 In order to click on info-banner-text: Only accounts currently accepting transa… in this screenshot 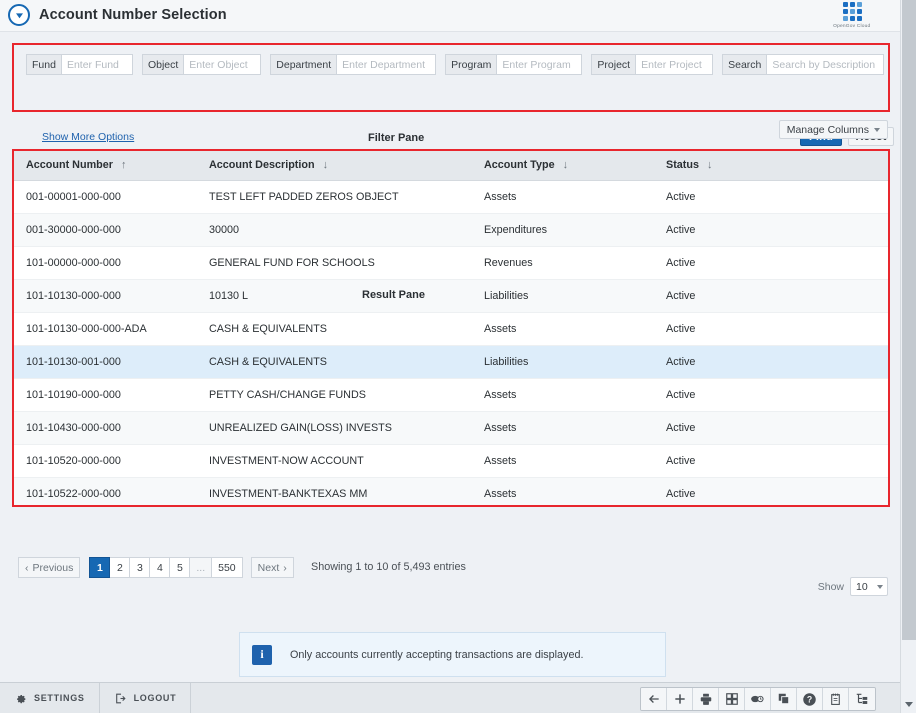, I will do `click(437, 654)`.